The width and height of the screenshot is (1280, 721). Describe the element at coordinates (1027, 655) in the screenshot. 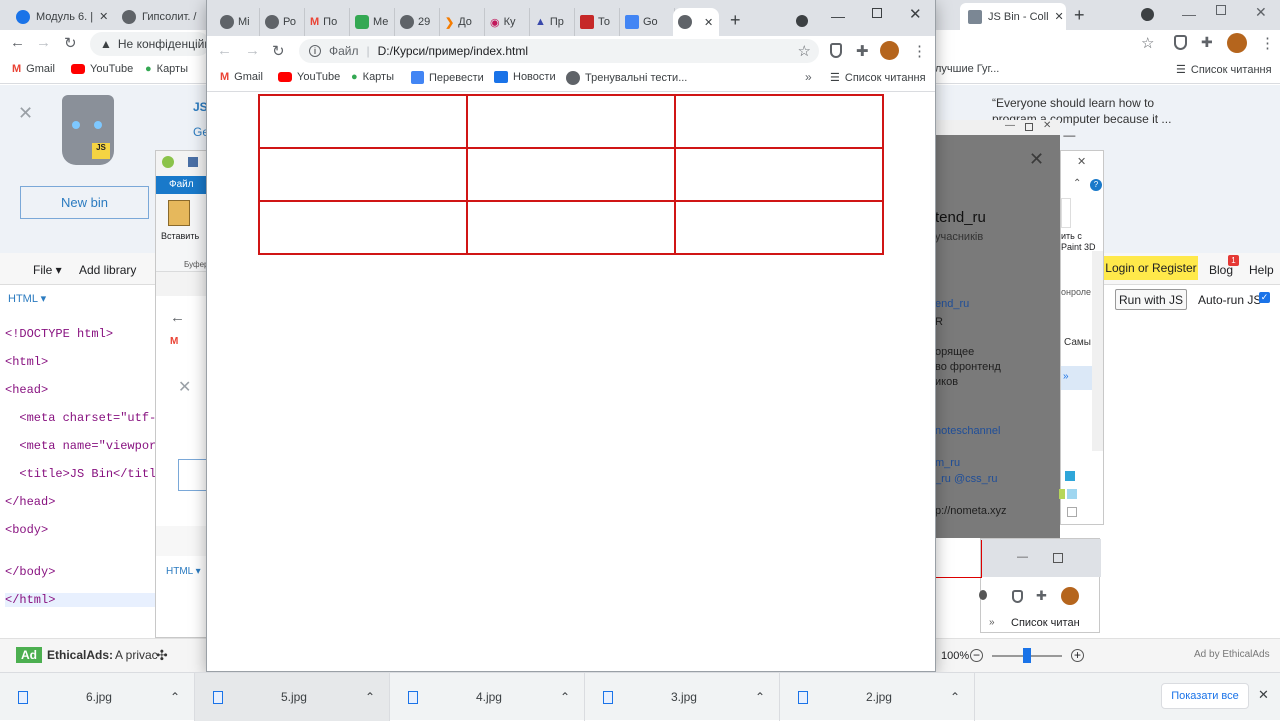

I see `zoom-slider-thumb` at that location.